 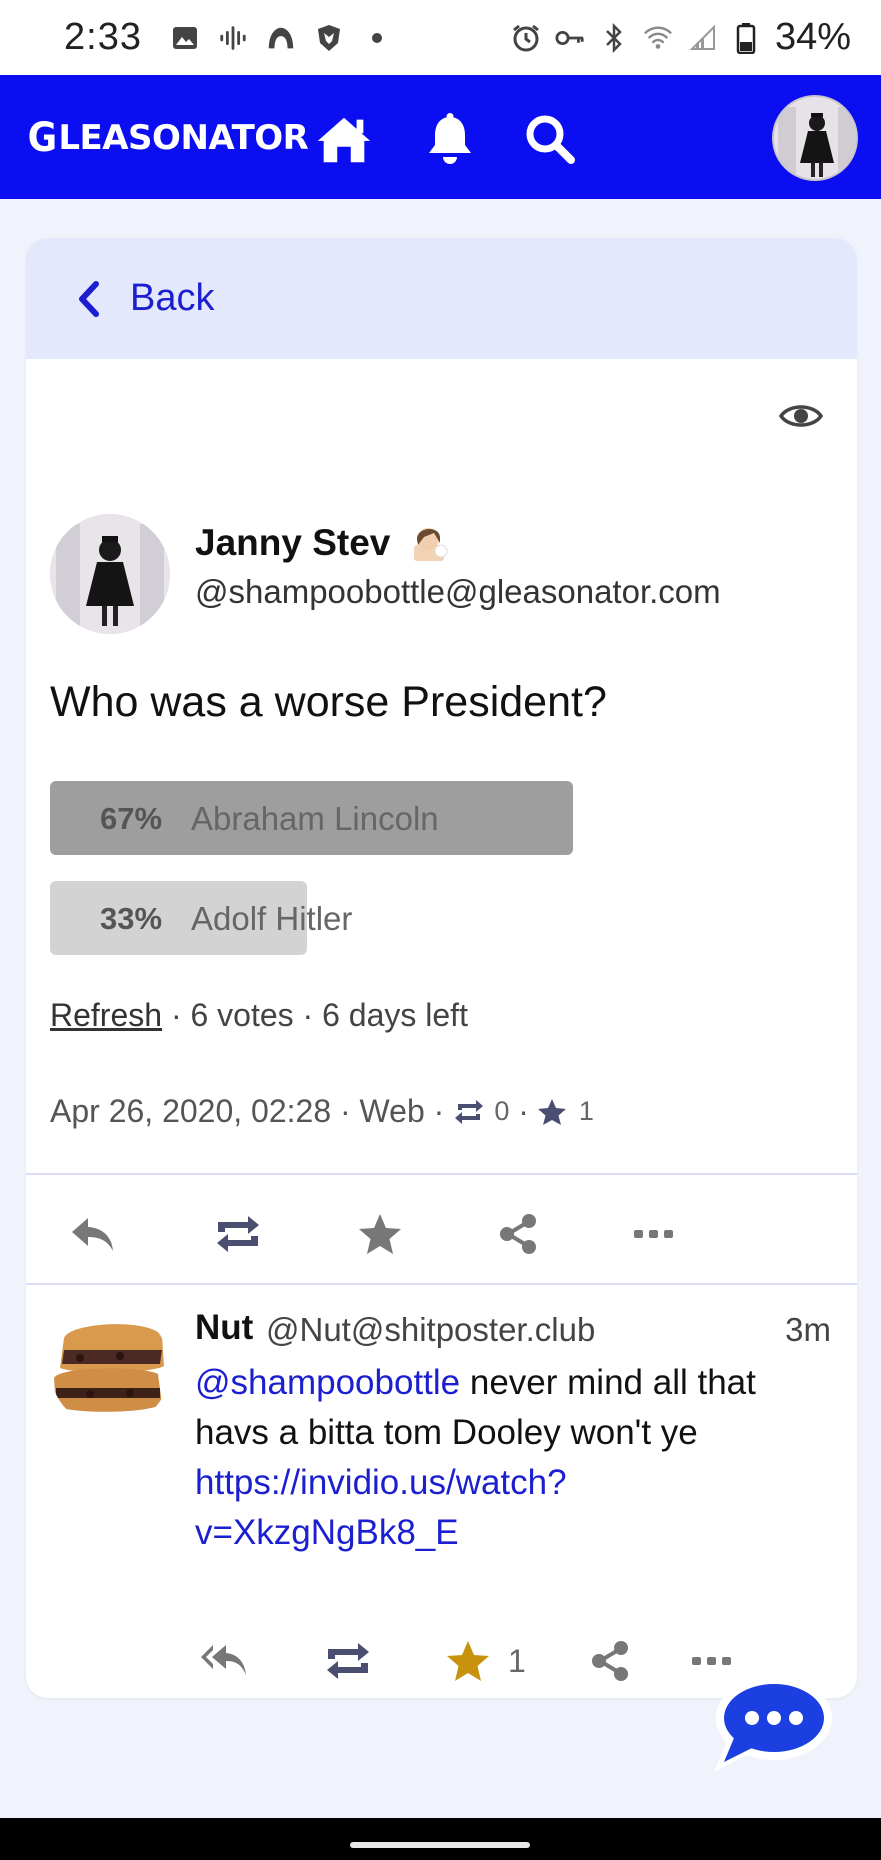 What do you see at coordinates (172, 298) in the screenshot?
I see `back-label: Back` at bounding box center [172, 298].